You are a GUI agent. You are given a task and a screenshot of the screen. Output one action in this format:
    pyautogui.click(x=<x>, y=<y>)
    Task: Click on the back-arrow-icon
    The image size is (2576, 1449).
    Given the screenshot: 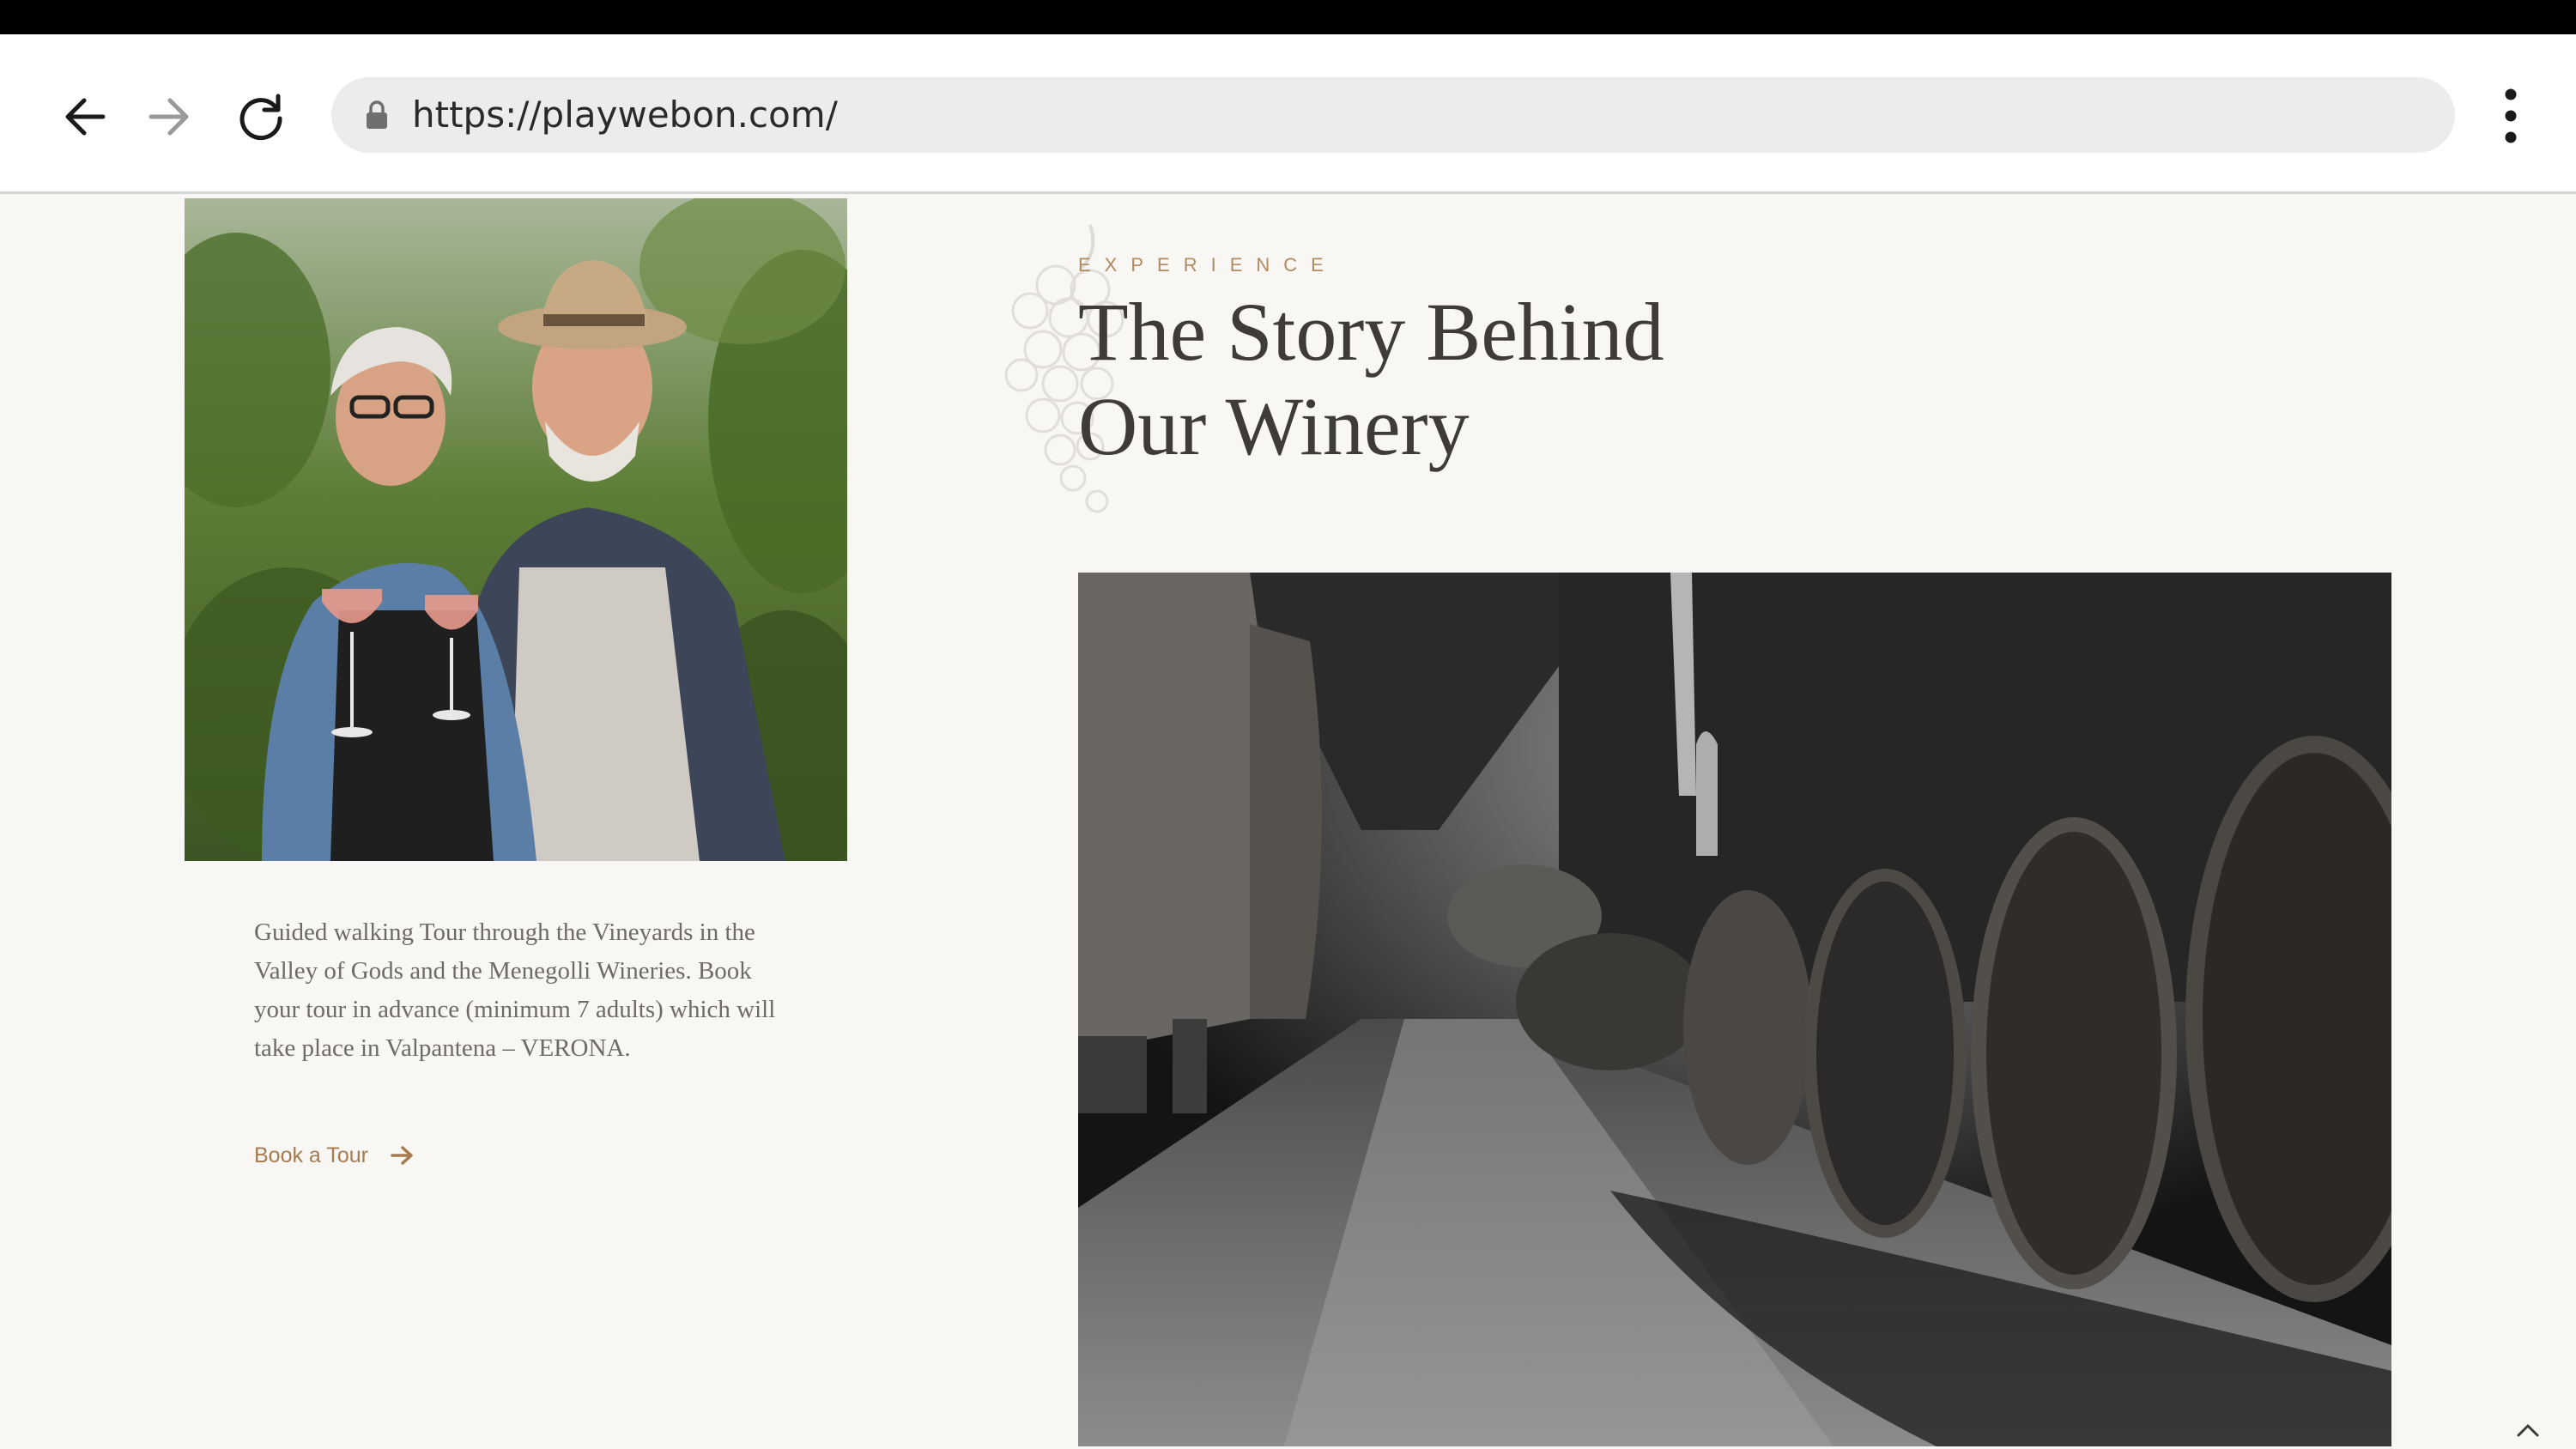 What is the action you would take?
    pyautogui.click(x=85, y=117)
    